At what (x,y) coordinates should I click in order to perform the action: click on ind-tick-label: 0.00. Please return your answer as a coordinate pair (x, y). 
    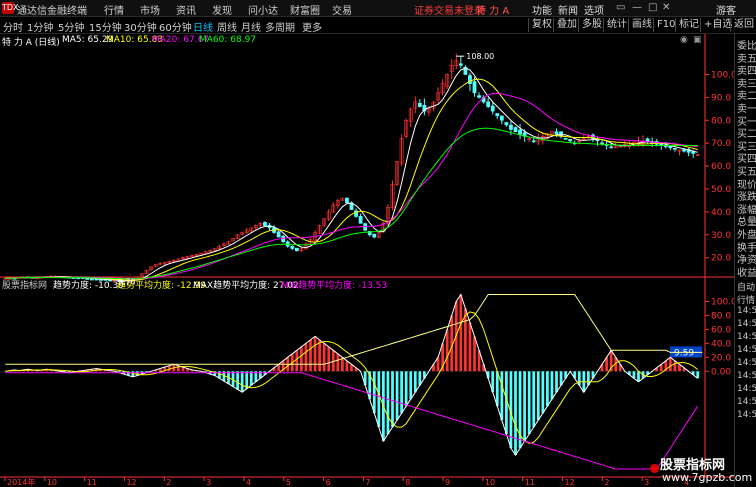
    Looking at the image, I should click on (721, 372).